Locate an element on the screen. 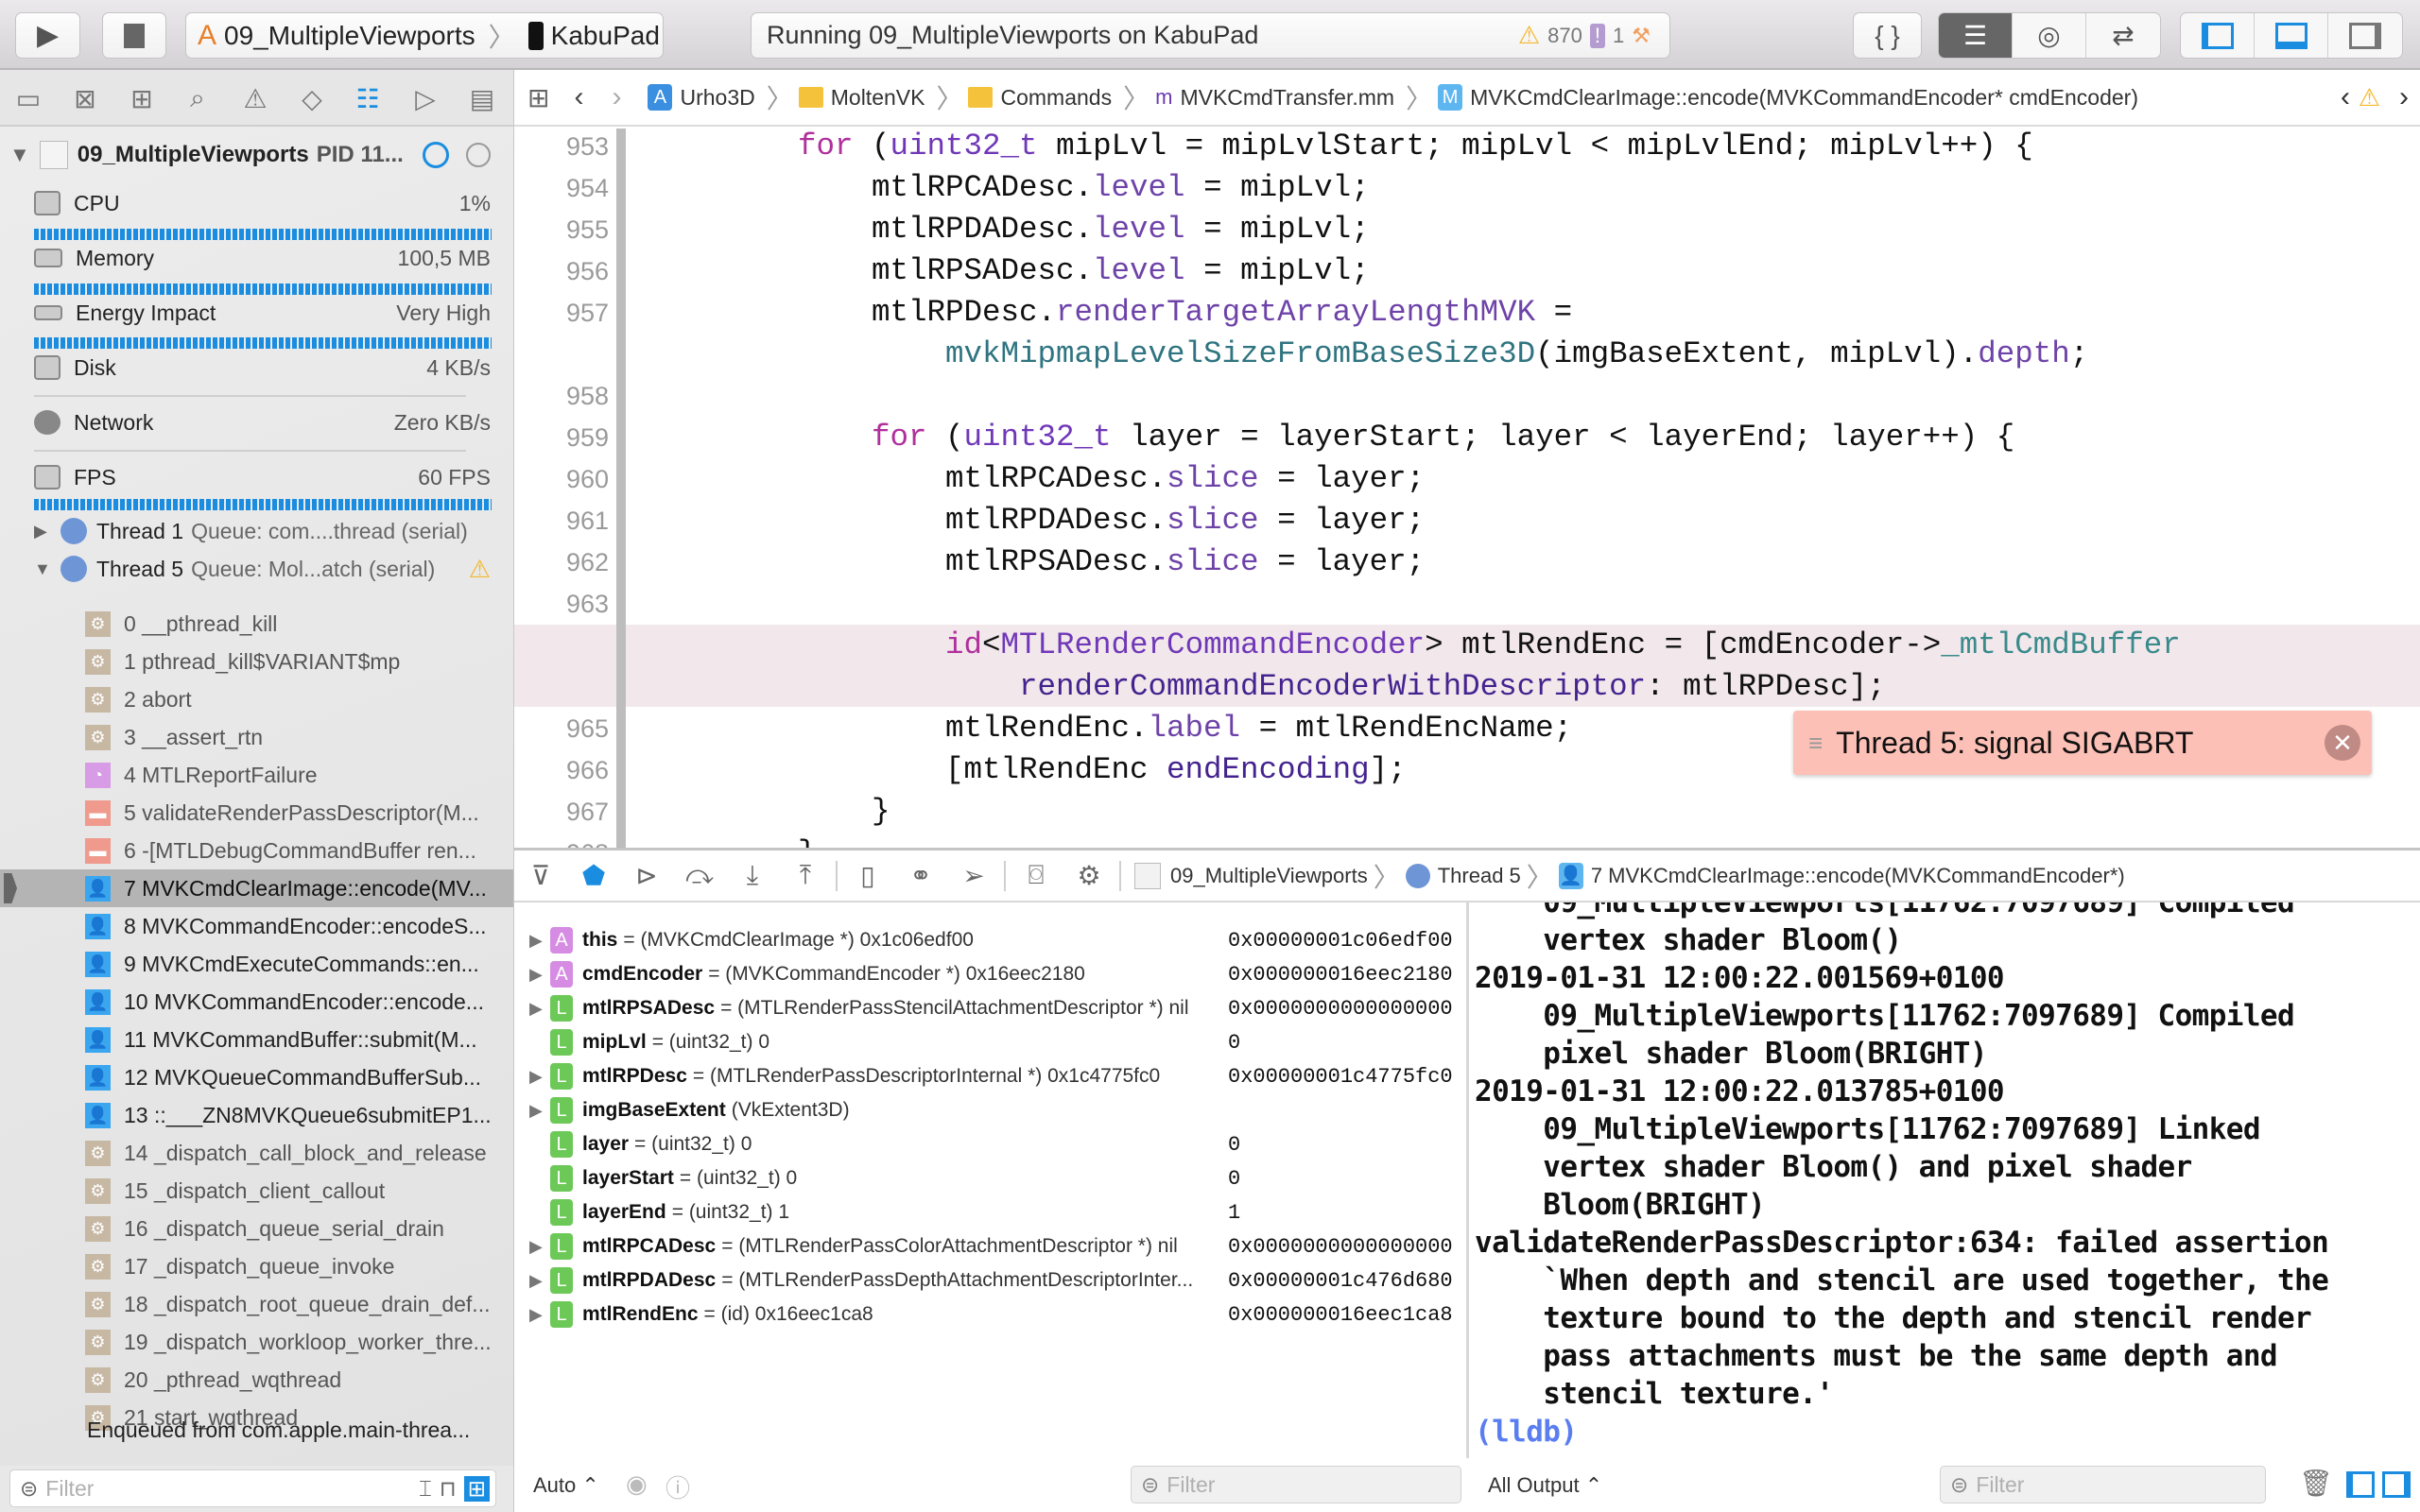  gauge-disk: Disk 4 KB/s is located at coordinates (262, 367).